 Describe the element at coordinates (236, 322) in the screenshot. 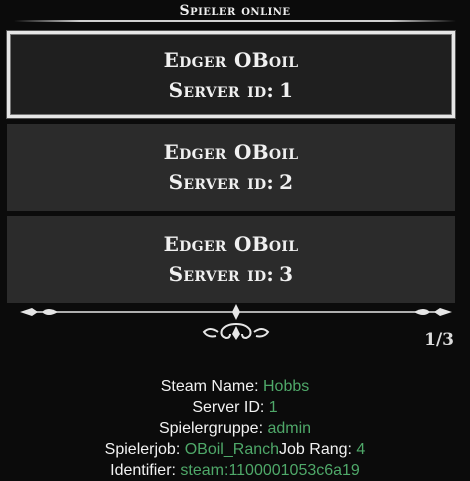

I see `ornamental-divider-icon` at that location.